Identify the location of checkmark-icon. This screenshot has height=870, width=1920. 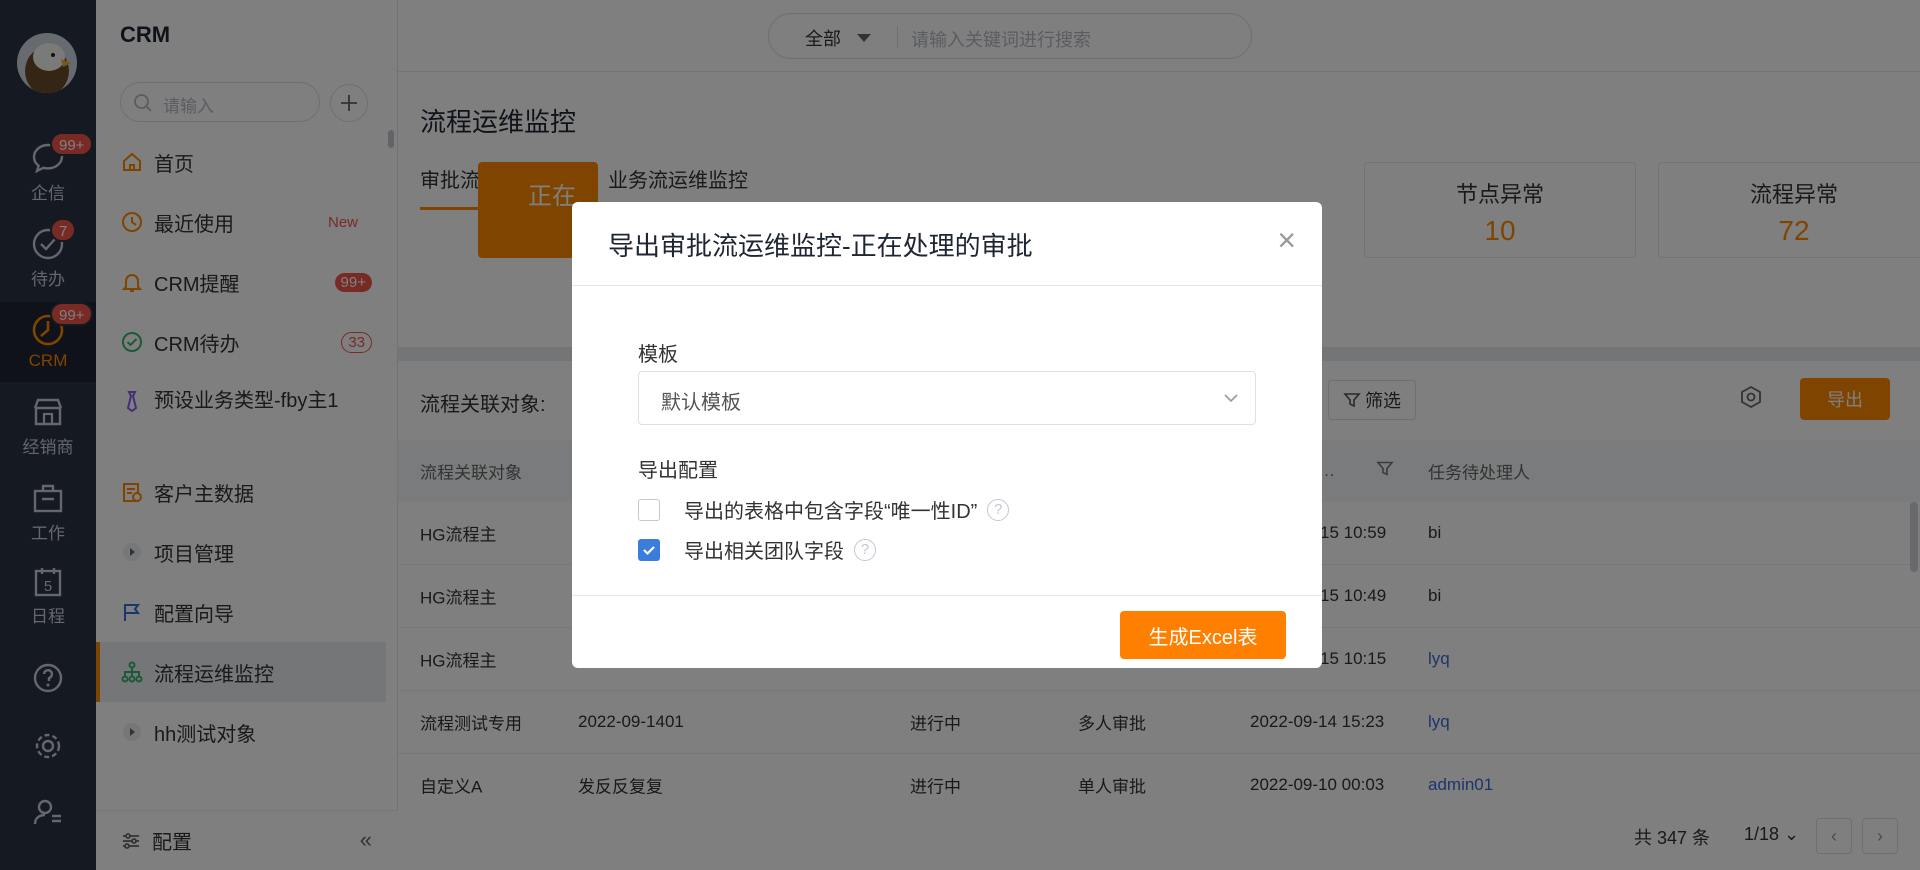
(649, 550).